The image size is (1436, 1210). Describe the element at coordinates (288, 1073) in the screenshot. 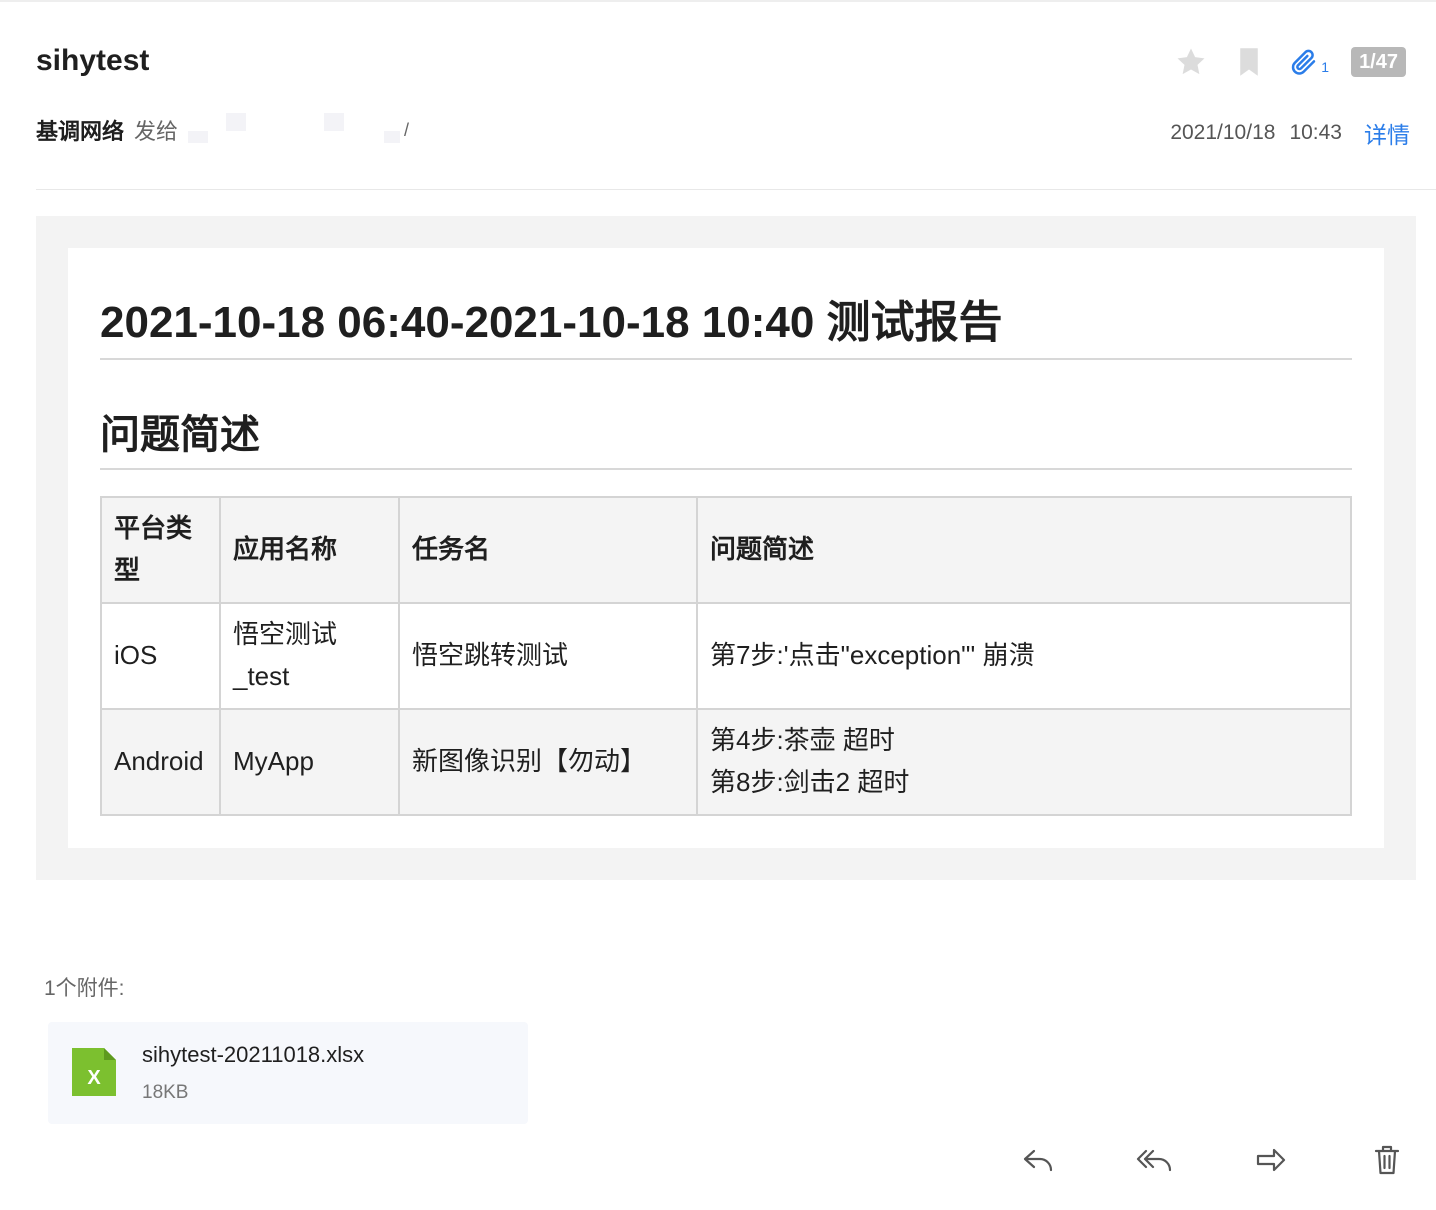

I see `attachment-card: X sihytest-20211018.xlsx 18KB` at that location.